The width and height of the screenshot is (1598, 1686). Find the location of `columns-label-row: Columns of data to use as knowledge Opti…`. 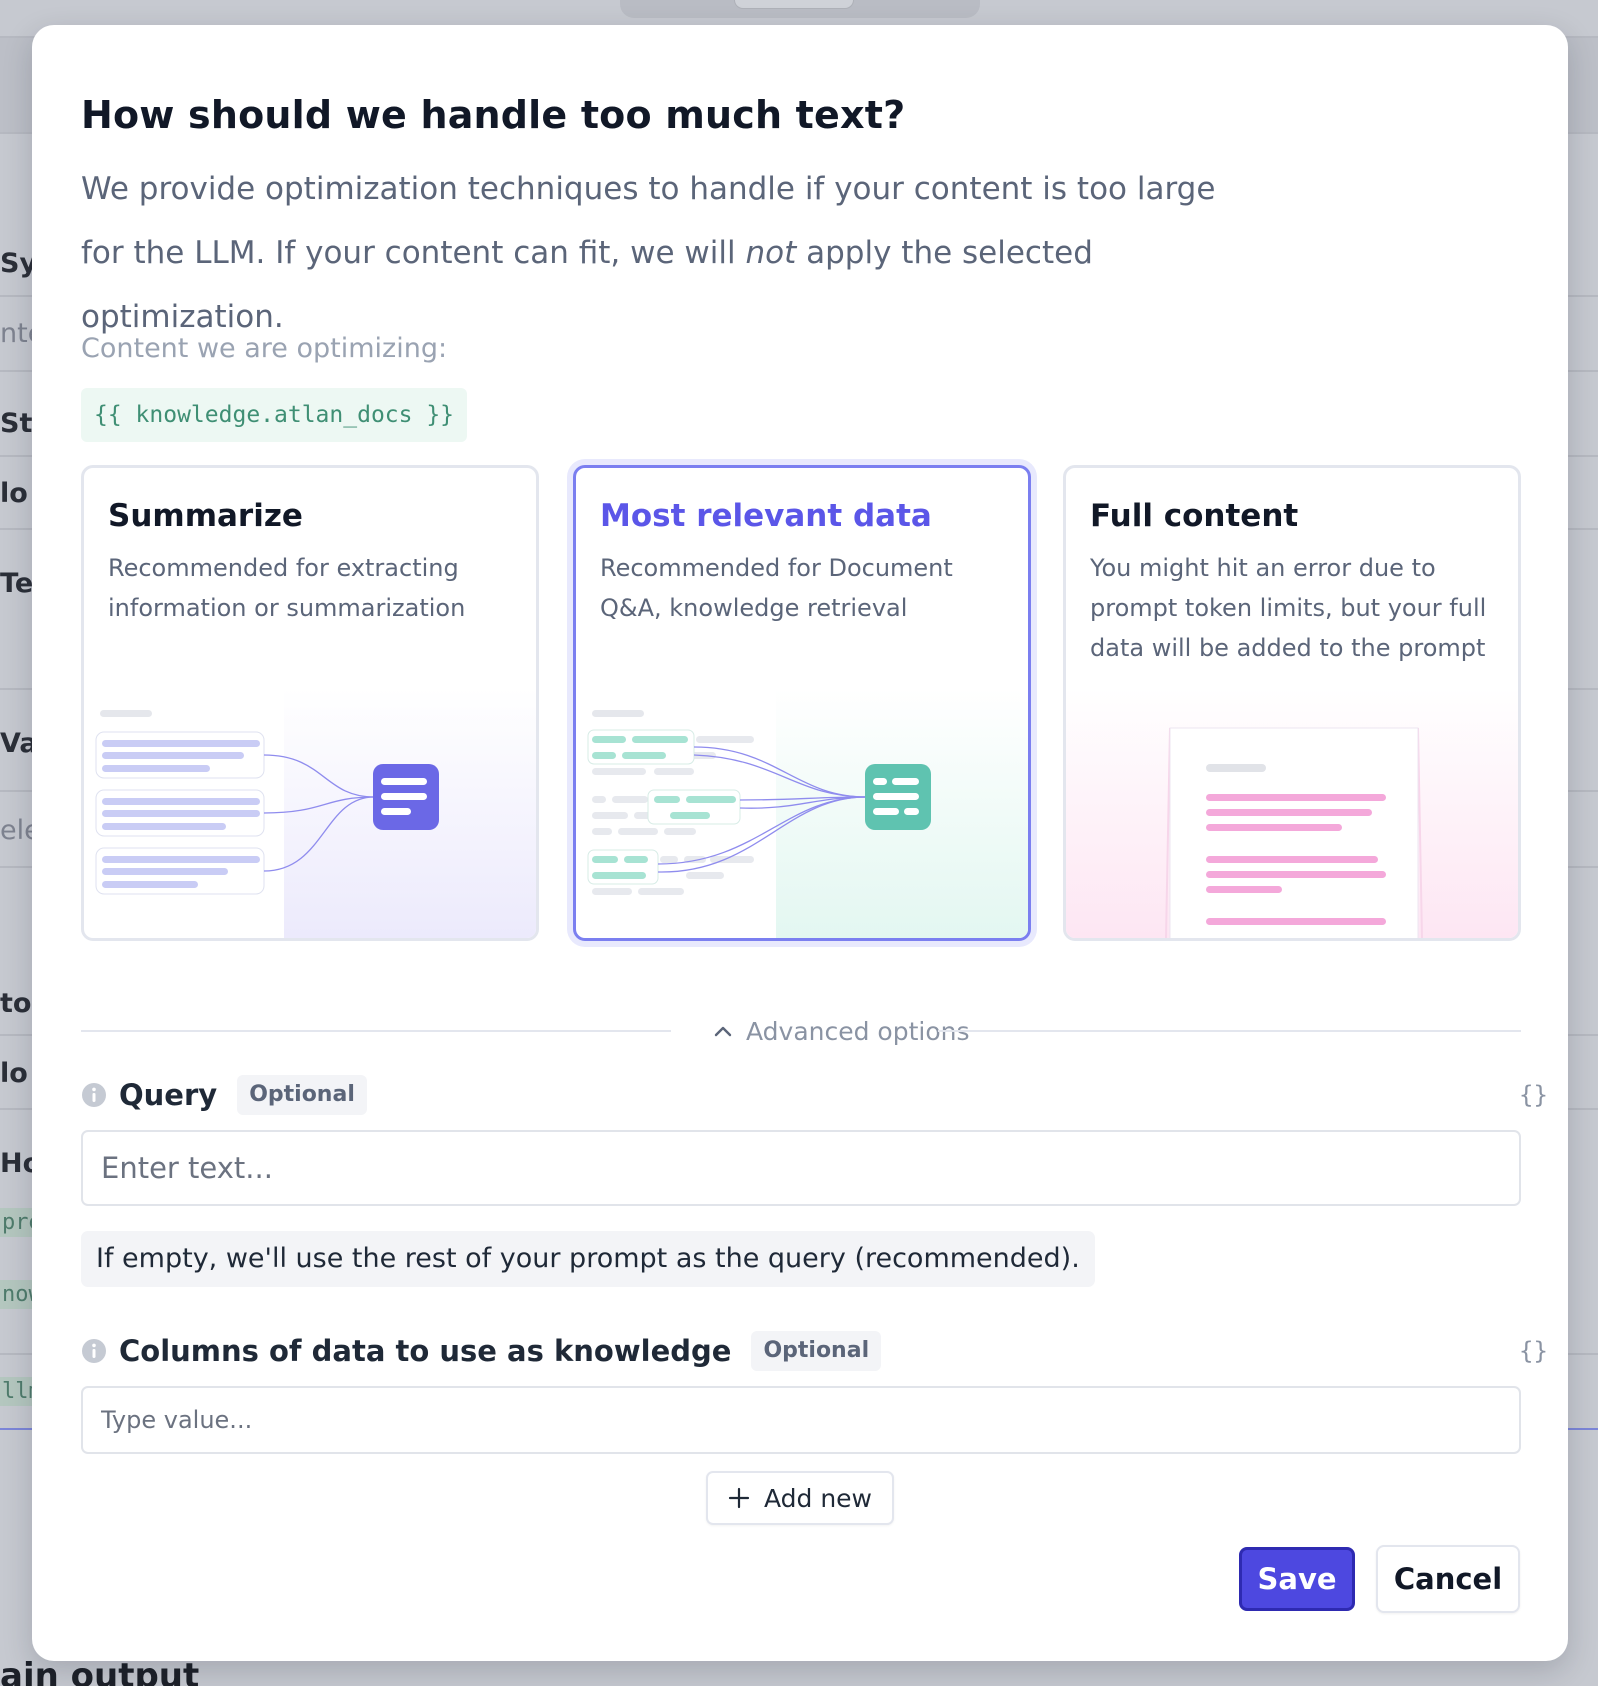

columns-label-row: Columns of data to use as knowledge Opti… is located at coordinates (481, 1351).